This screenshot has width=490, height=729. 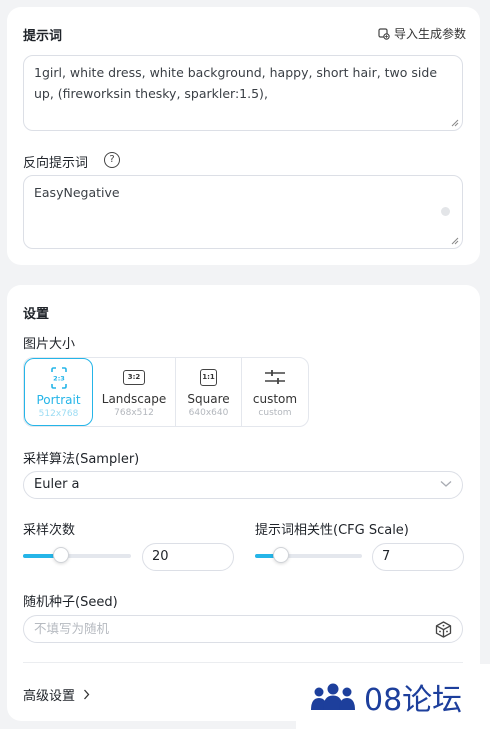 I want to click on size-option-portrait: 2:3 Portrait 512x768, so click(x=58, y=392).